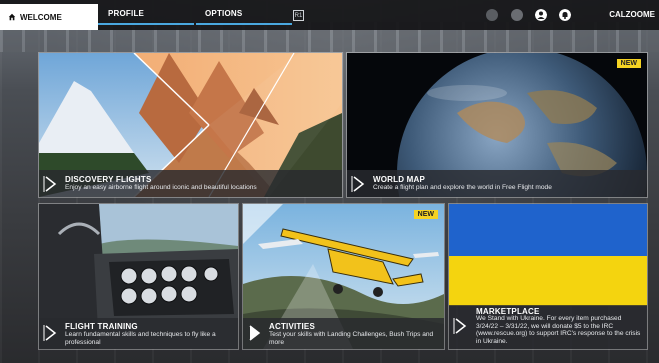 The height and width of the screenshot is (363, 659). What do you see at coordinates (541, 15) in the screenshot?
I see `user-icon` at bounding box center [541, 15].